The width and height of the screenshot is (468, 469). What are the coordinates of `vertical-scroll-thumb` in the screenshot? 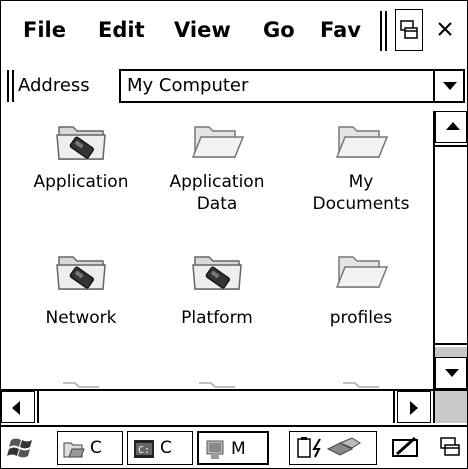 It's located at (451, 245).